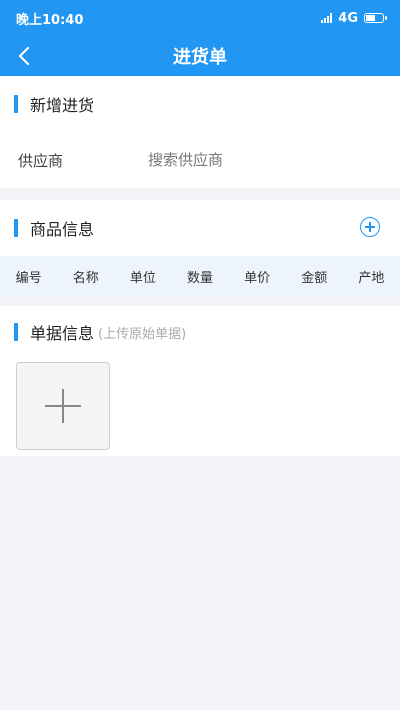 The image size is (400, 710). What do you see at coordinates (348, 18) in the screenshot?
I see `network-type: 4G` at bounding box center [348, 18].